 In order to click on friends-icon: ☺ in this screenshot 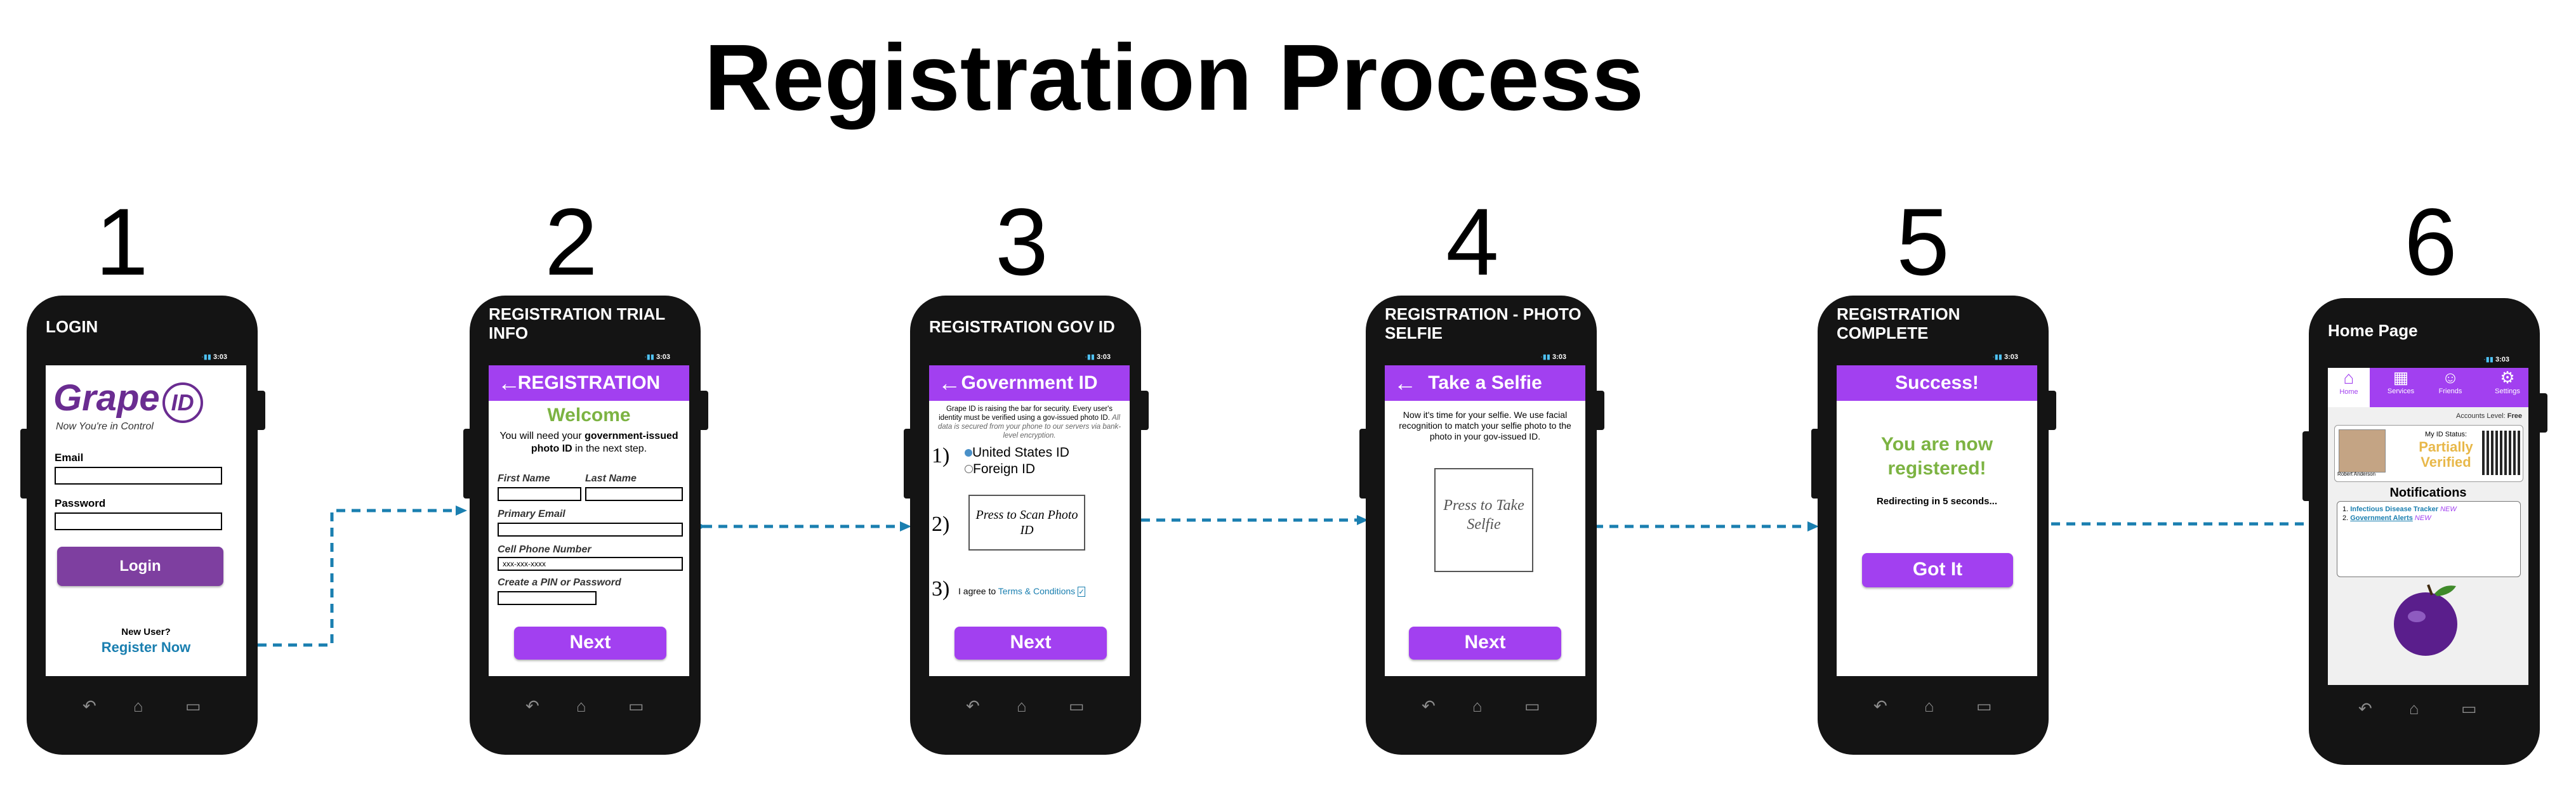, I will do `click(2450, 377)`.